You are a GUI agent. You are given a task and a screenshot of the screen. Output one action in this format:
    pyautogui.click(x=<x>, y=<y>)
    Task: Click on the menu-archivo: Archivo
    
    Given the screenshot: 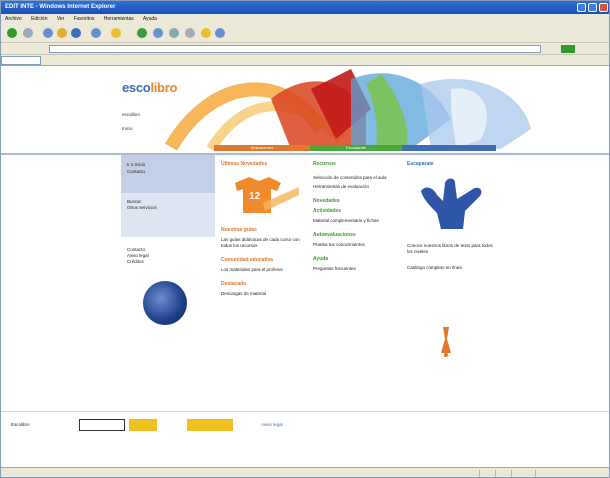 What is the action you would take?
    pyautogui.click(x=13, y=19)
    